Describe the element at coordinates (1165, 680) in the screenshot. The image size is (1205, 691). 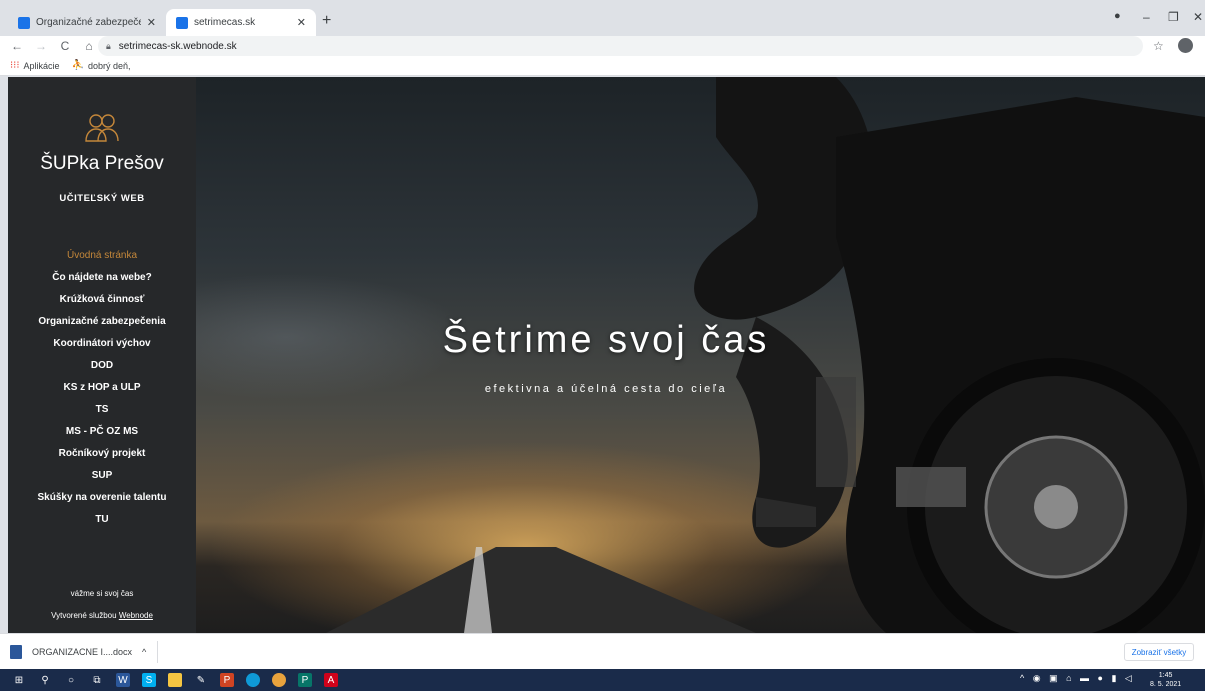
I see `taskbar-clock: 1:45 8. 5. 2021` at that location.